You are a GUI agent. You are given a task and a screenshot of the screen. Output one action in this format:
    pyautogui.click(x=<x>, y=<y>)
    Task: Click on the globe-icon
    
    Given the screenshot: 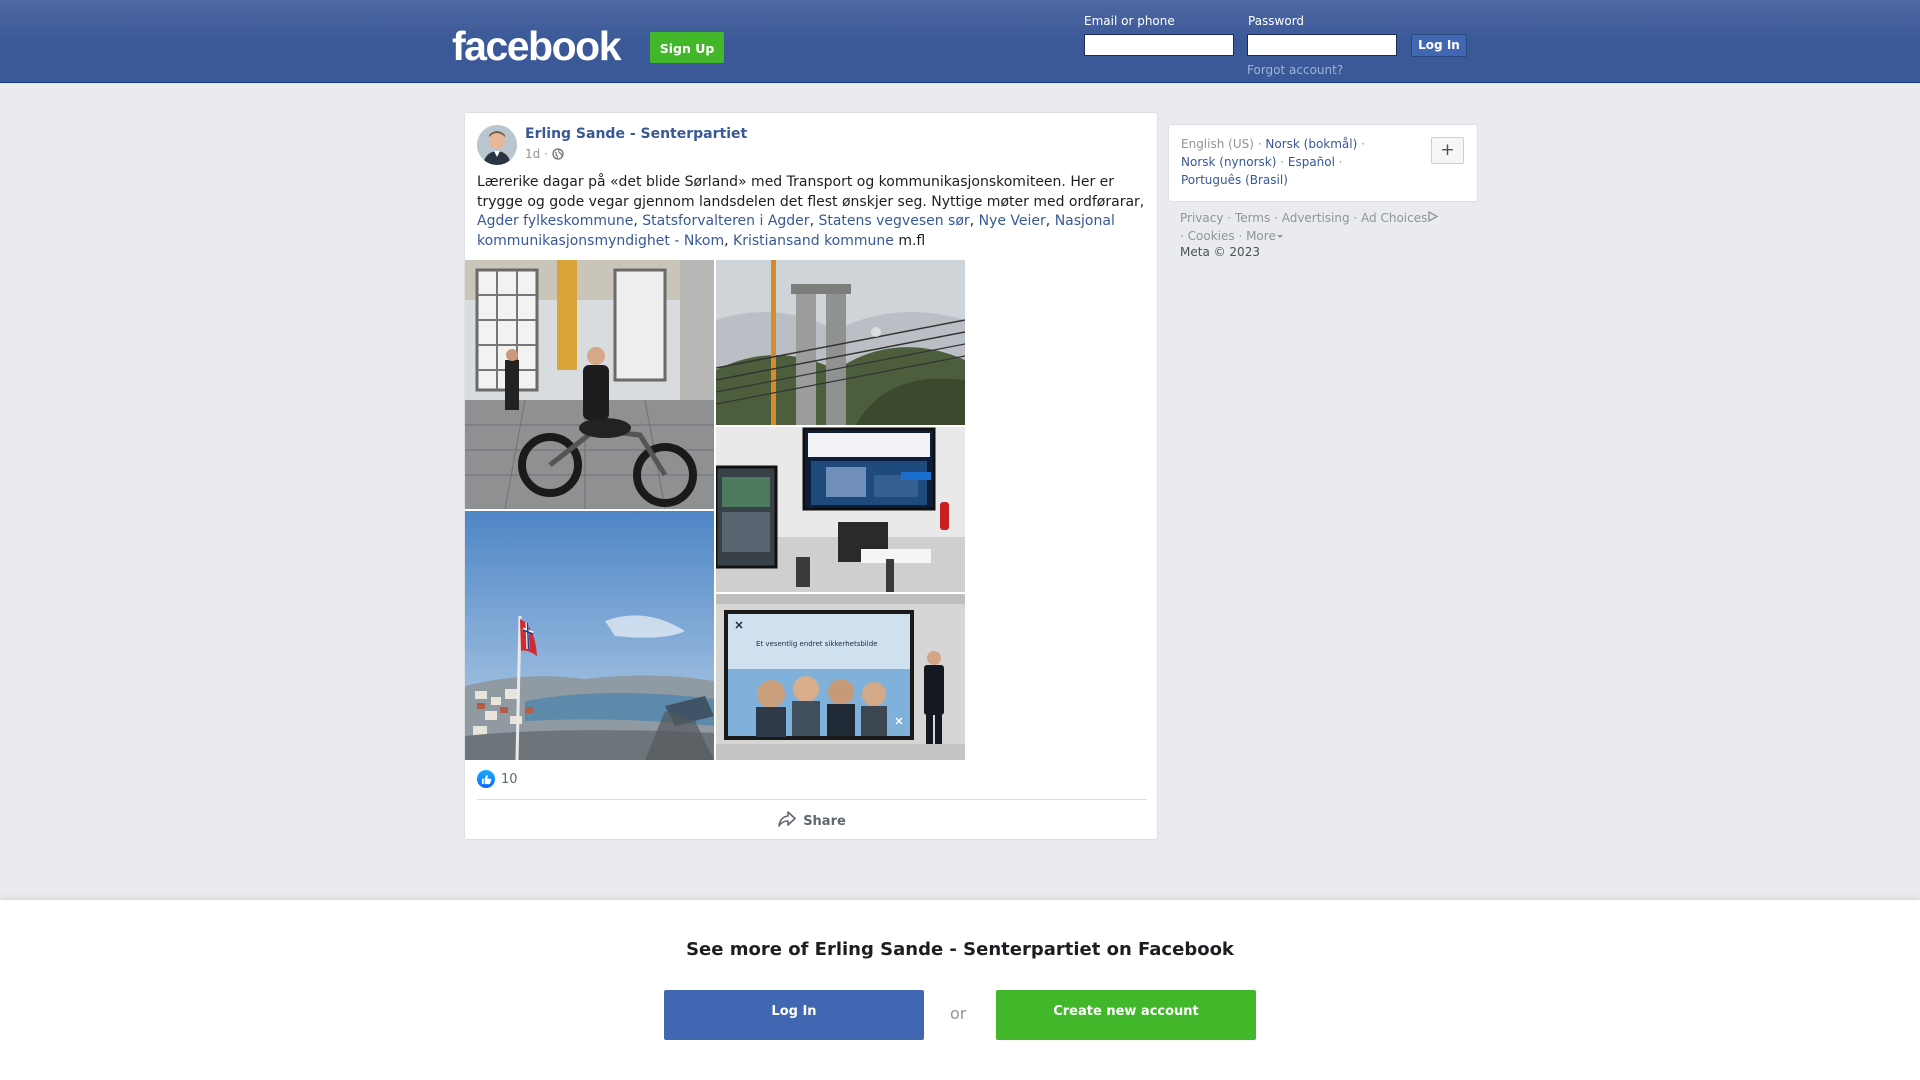 What is the action you would take?
    pyautogui.click(x=558, y=154)
    